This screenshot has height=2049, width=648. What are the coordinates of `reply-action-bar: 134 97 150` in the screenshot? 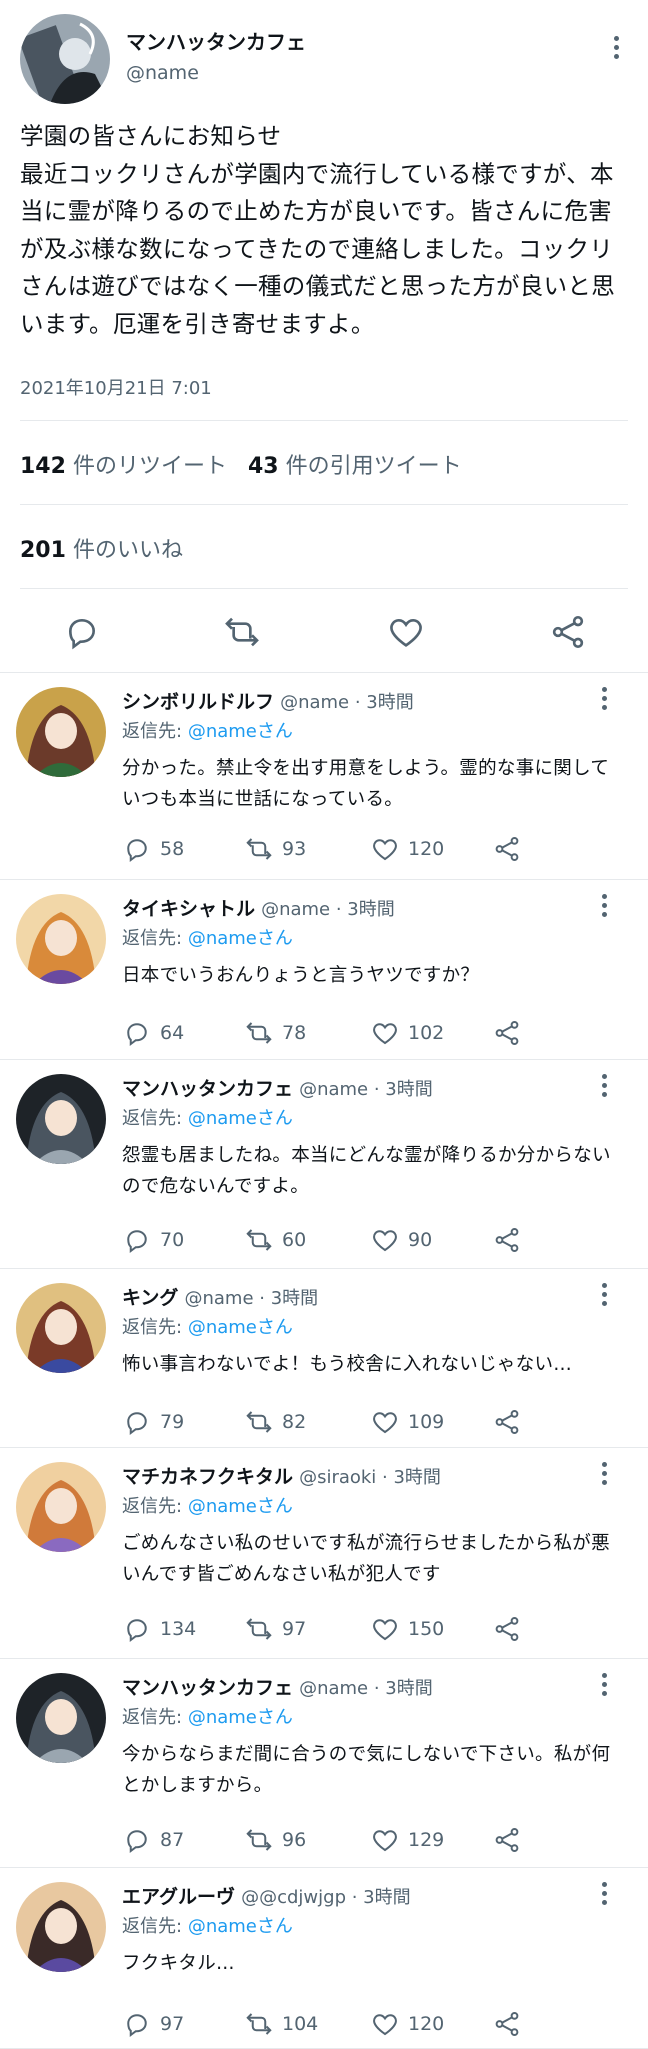 It's located at (372, 1629).